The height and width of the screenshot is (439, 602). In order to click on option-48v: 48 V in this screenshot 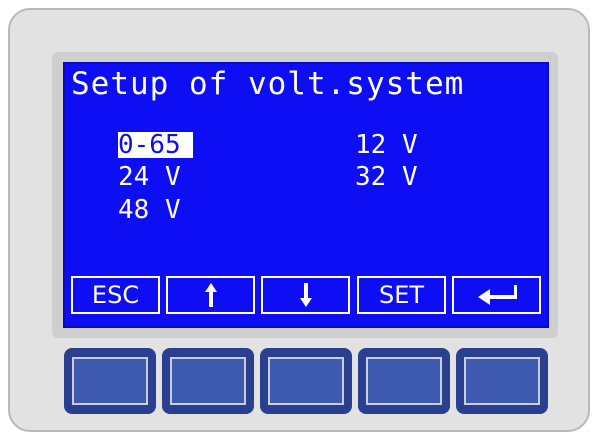, I will do `click(149, 210)`.